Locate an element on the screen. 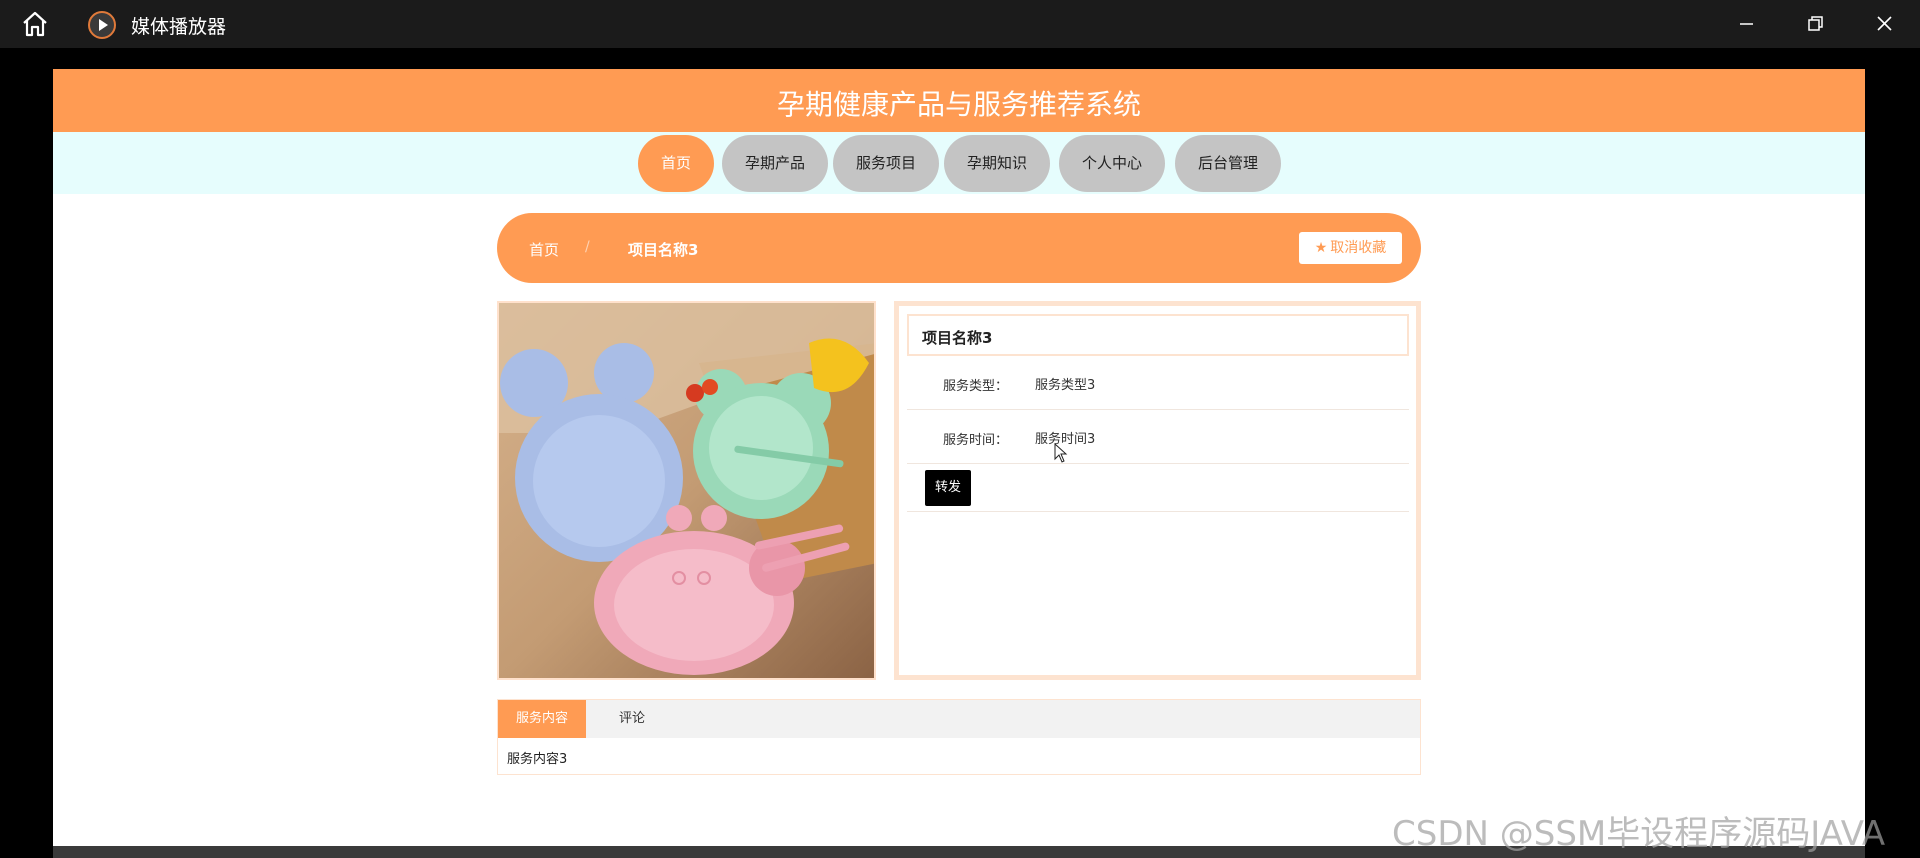 The image size is (1920, 858). detail-row-service-time: 服务时间： 服务时间3 is located at coordinates (1158, 437).